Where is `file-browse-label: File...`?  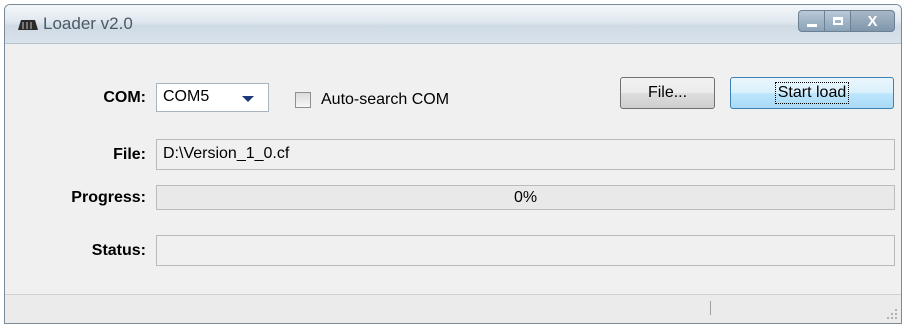
file-browse-label: File... is located at coordinates (667, 92).